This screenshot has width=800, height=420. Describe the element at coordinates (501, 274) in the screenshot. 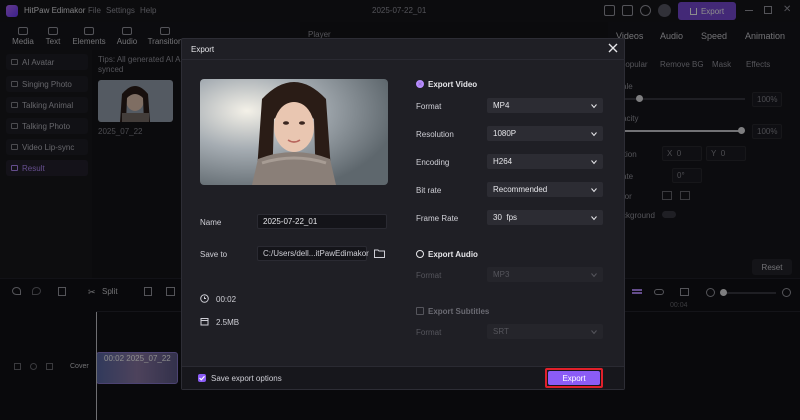

I see `audio-format-value: MP3` at that location.